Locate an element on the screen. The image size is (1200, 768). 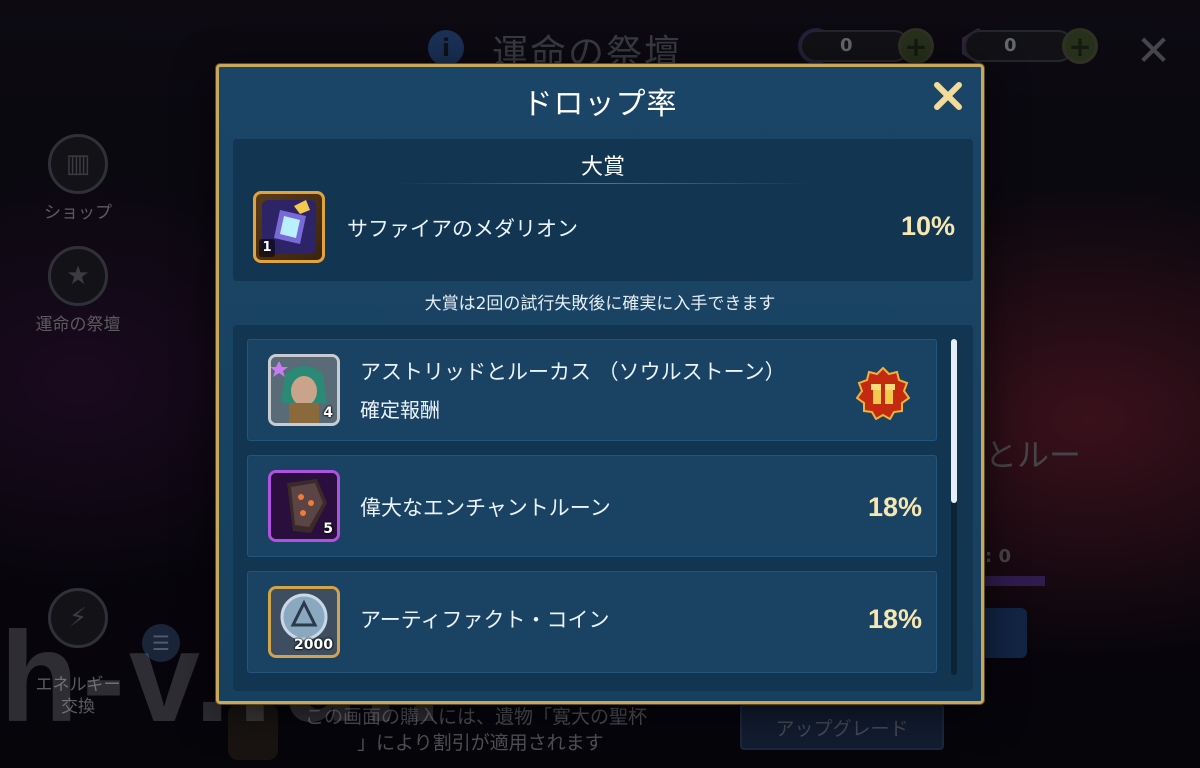
guarantee-note: 大賞は2回の試行失敗後に確実に入手できます is located at coordinates (600, 304).